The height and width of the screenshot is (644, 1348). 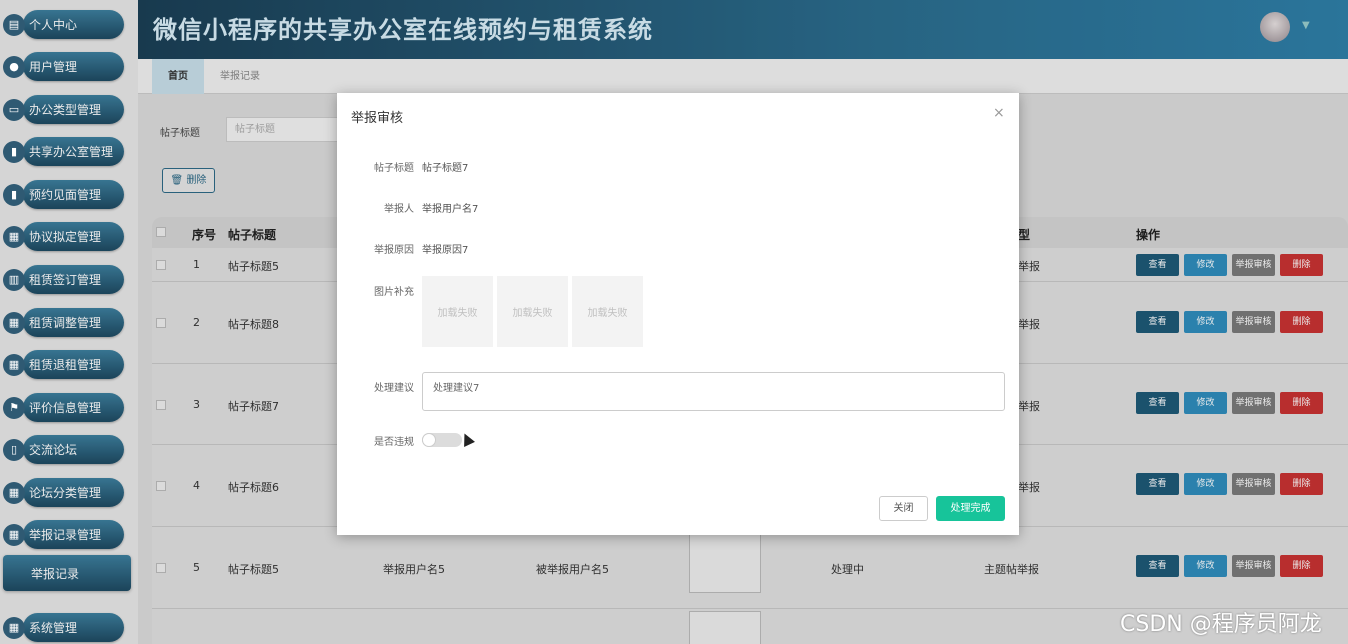 What do you see at coordinates (14, 279) in the screenshot?
I see `chart-icon: ▥` at bounding box center [14, 279].